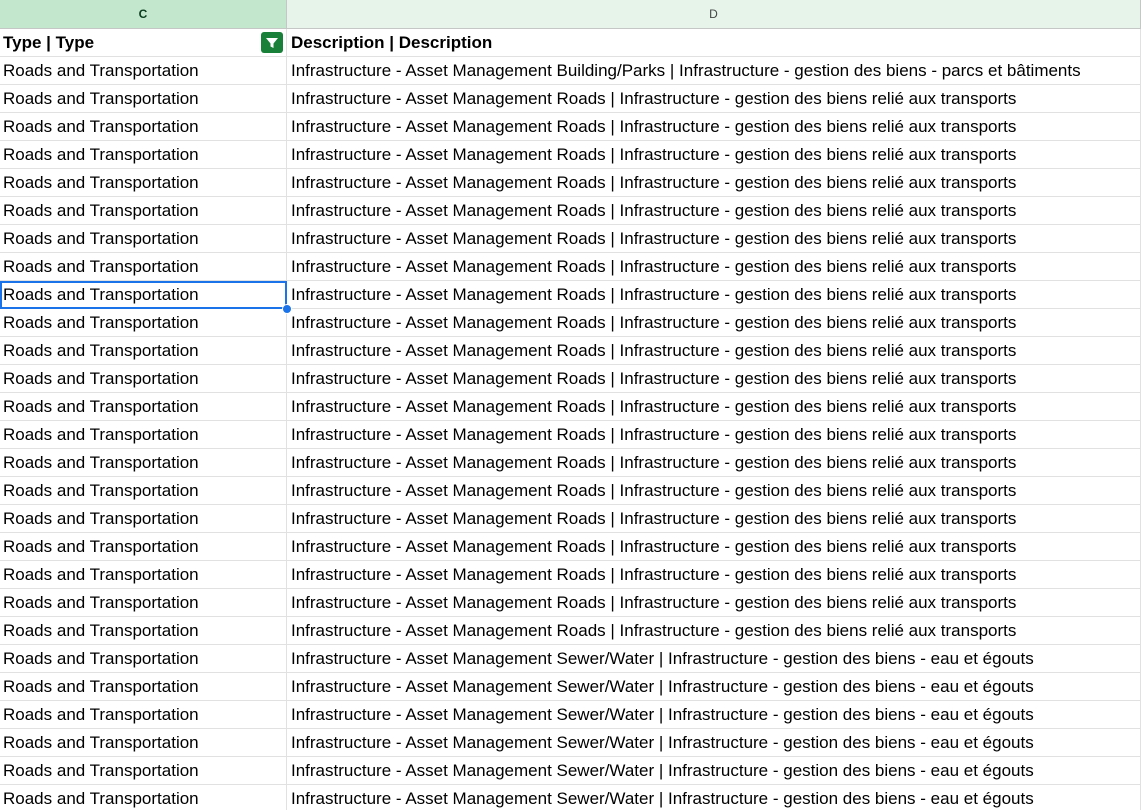 This screenshot has height=810, width=1141. Describe the element at coordinates (287, 309) in the screenshot. I see `fill-handle` at that location.